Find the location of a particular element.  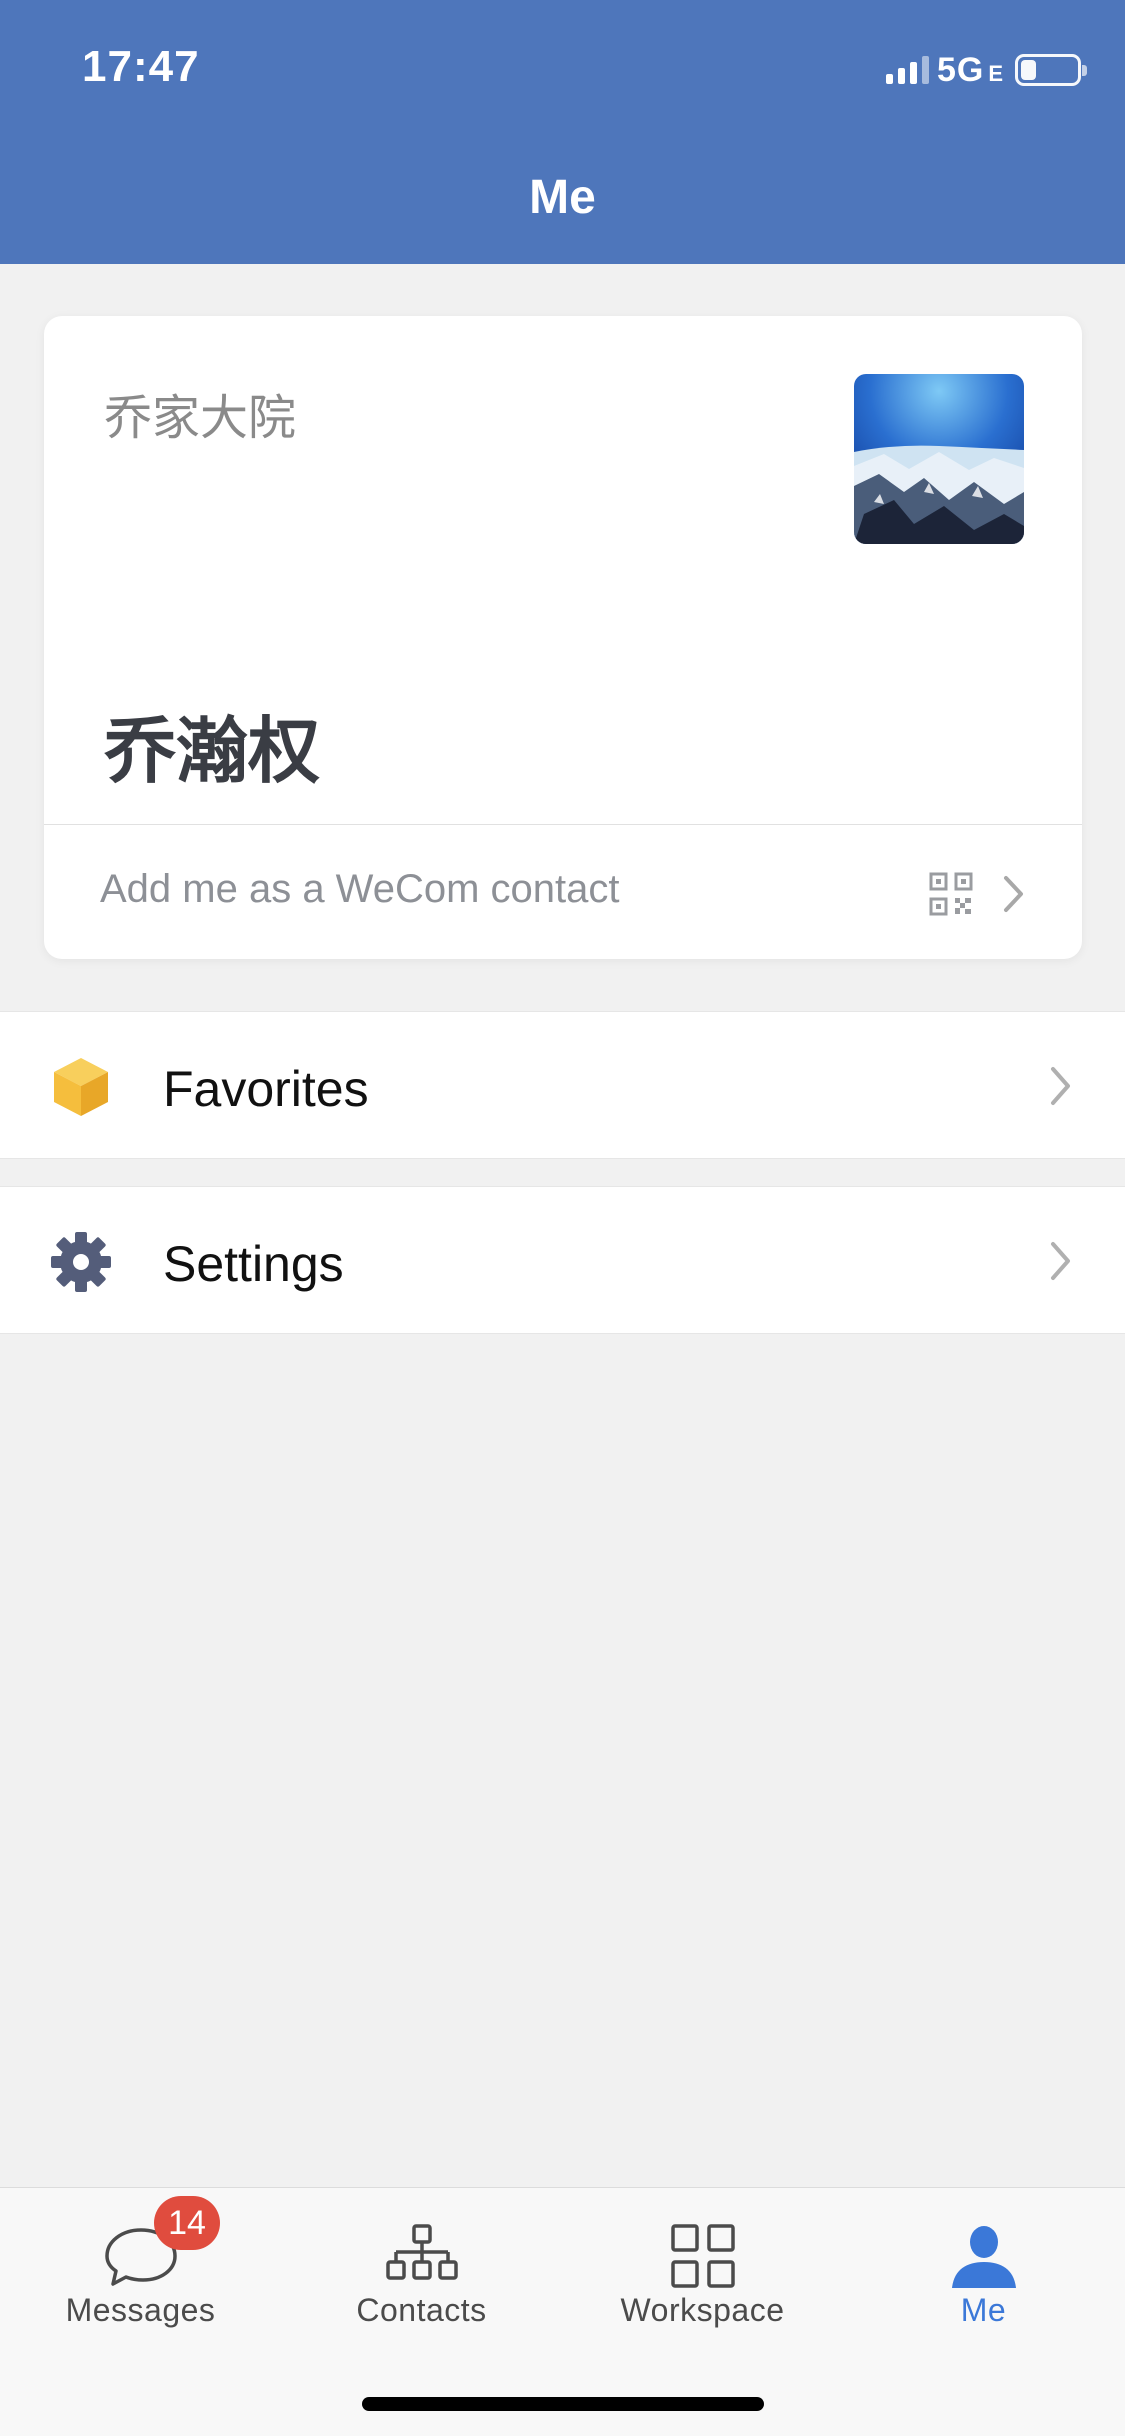

status-time: 17:47 is located at coordinates (141, 66).